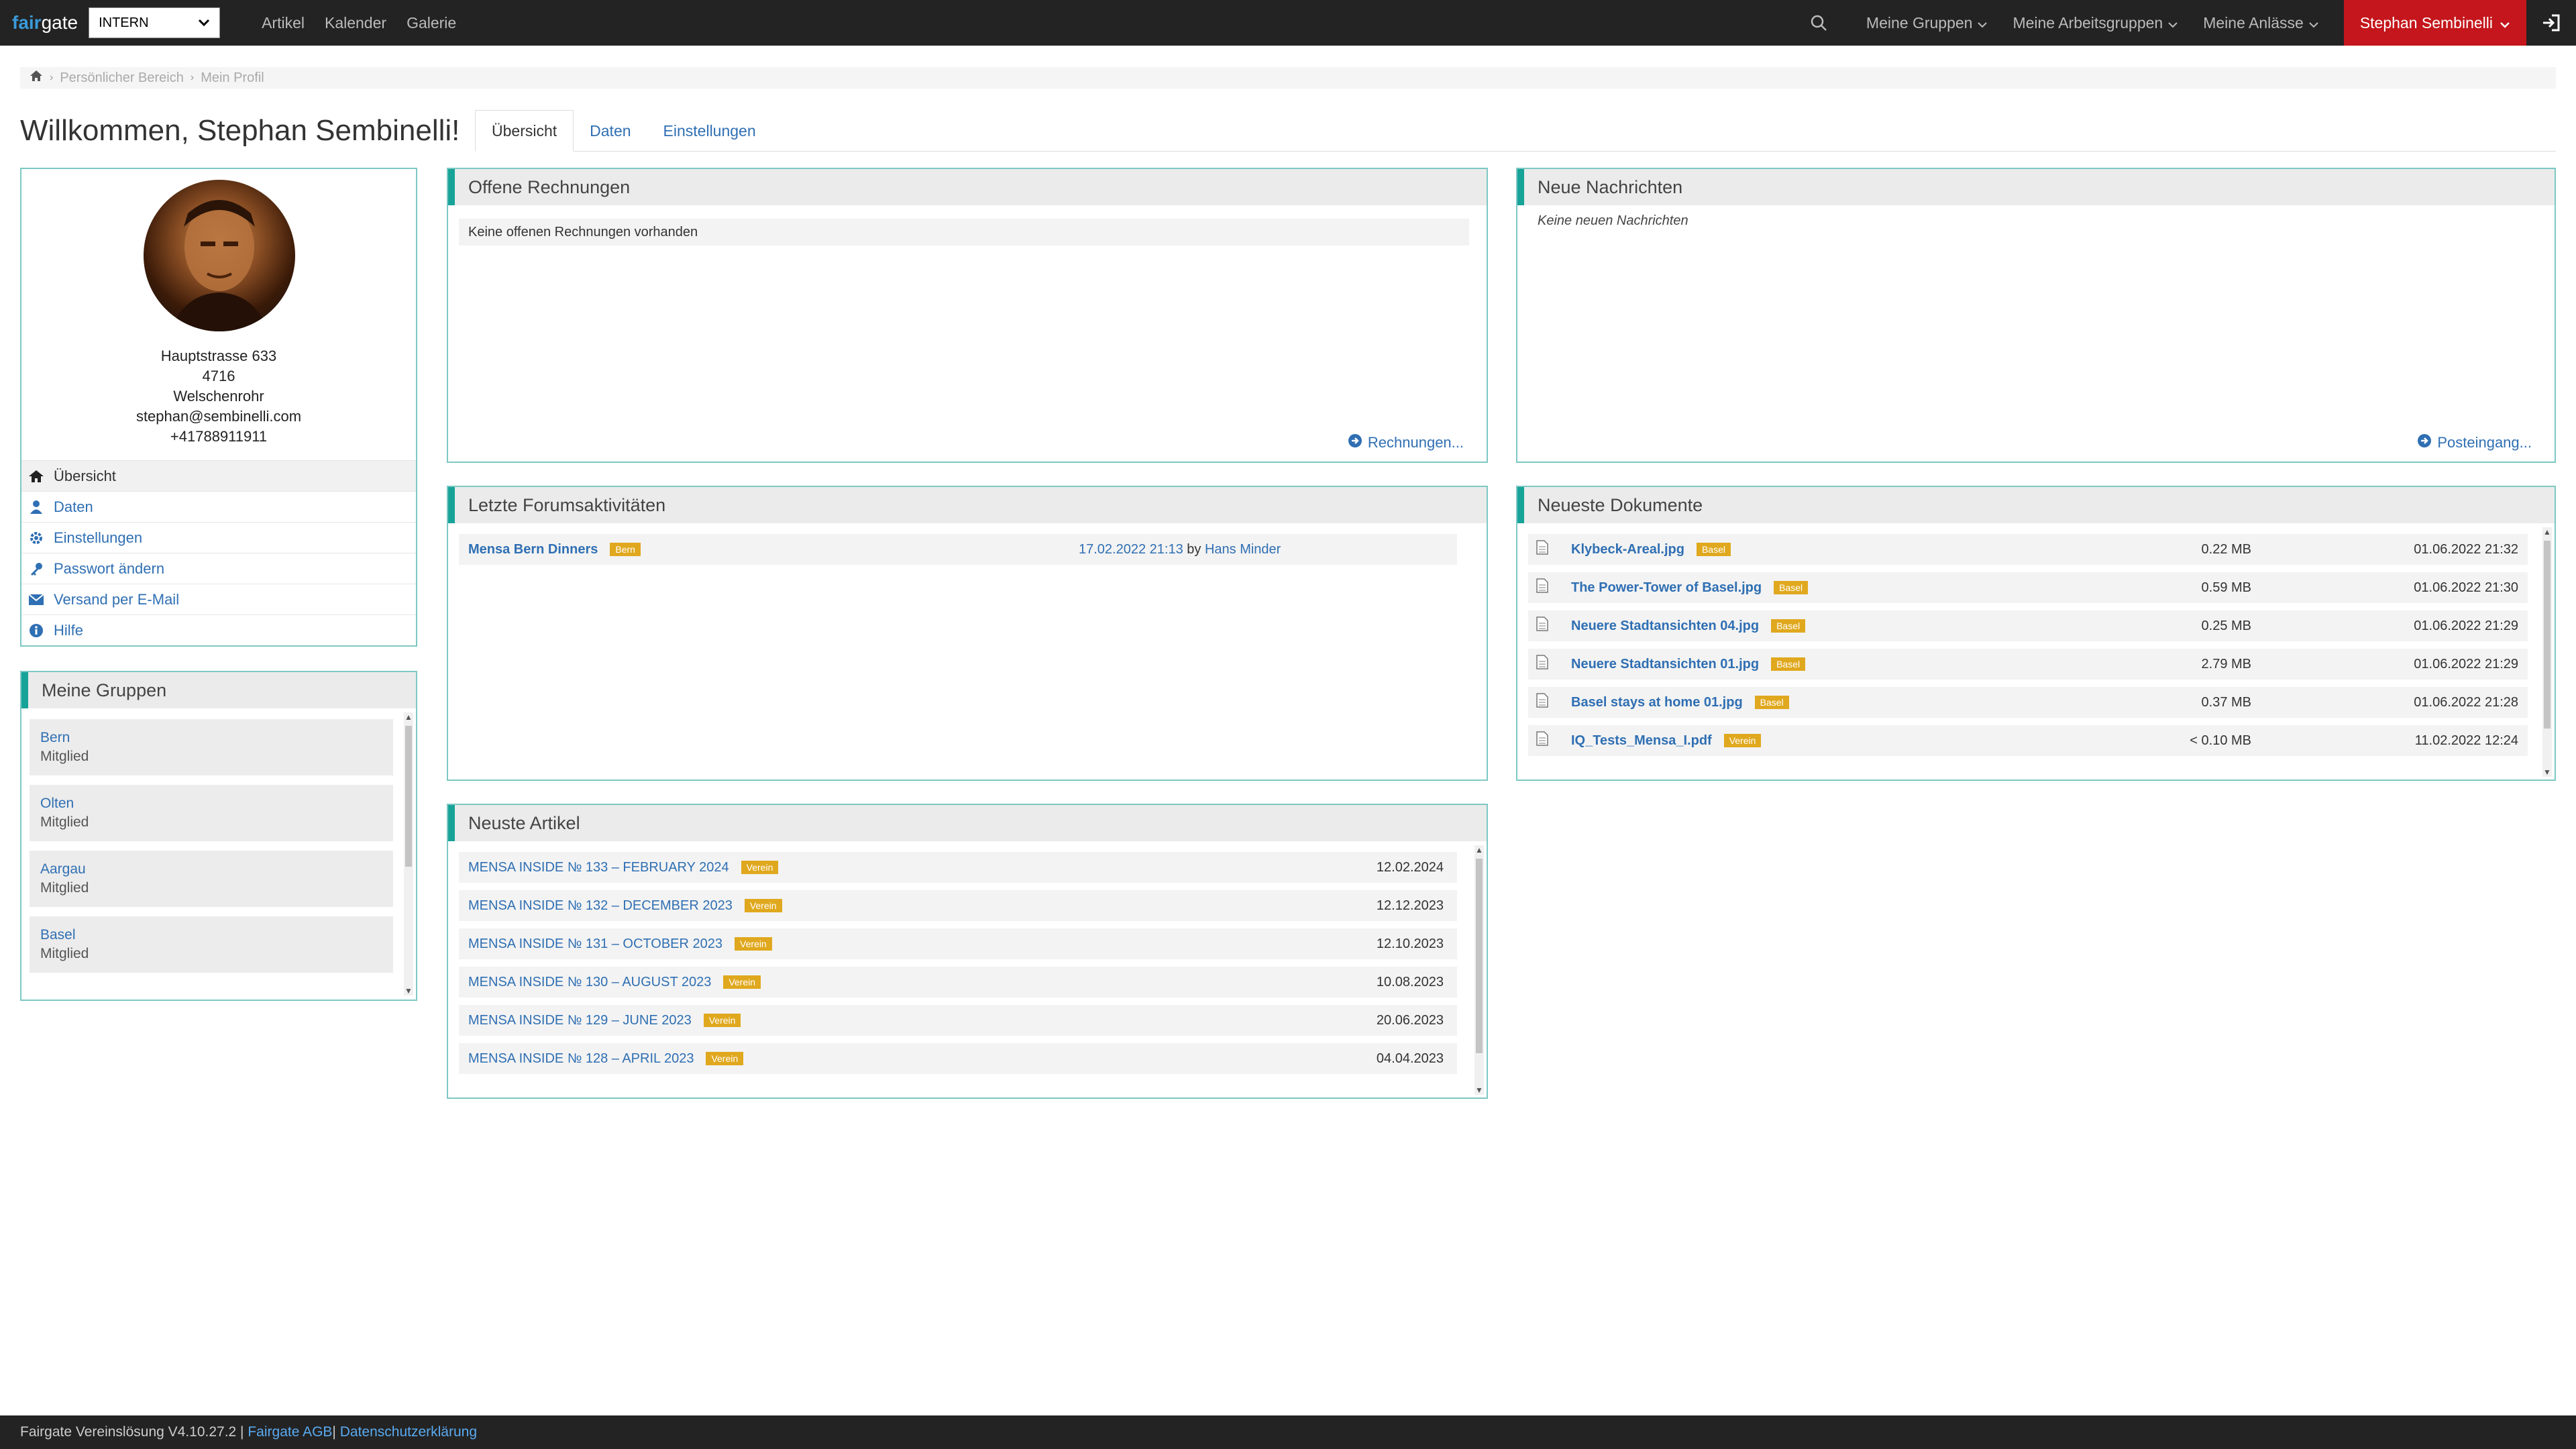 Image resolution: width=2576 pixels, height=1449 pixels. I want to click on article-link: MENSA INSIDE № 128 – APRIL 2023, so click(581, 1059).